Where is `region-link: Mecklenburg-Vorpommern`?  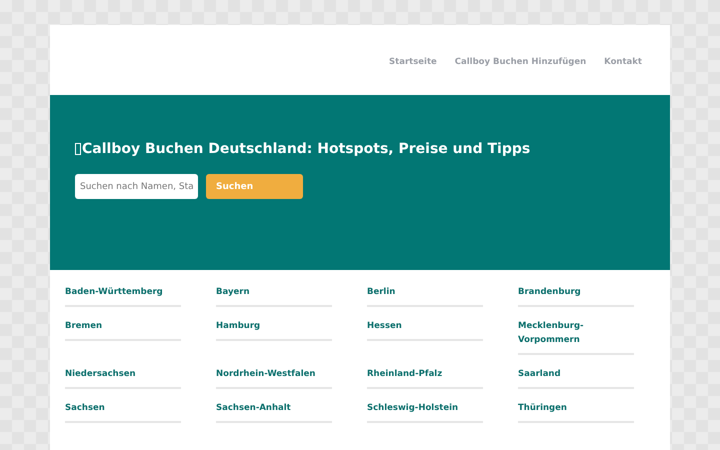 region-link: Mecklenburg-Vorpommern is located at coordinates (576, 337).